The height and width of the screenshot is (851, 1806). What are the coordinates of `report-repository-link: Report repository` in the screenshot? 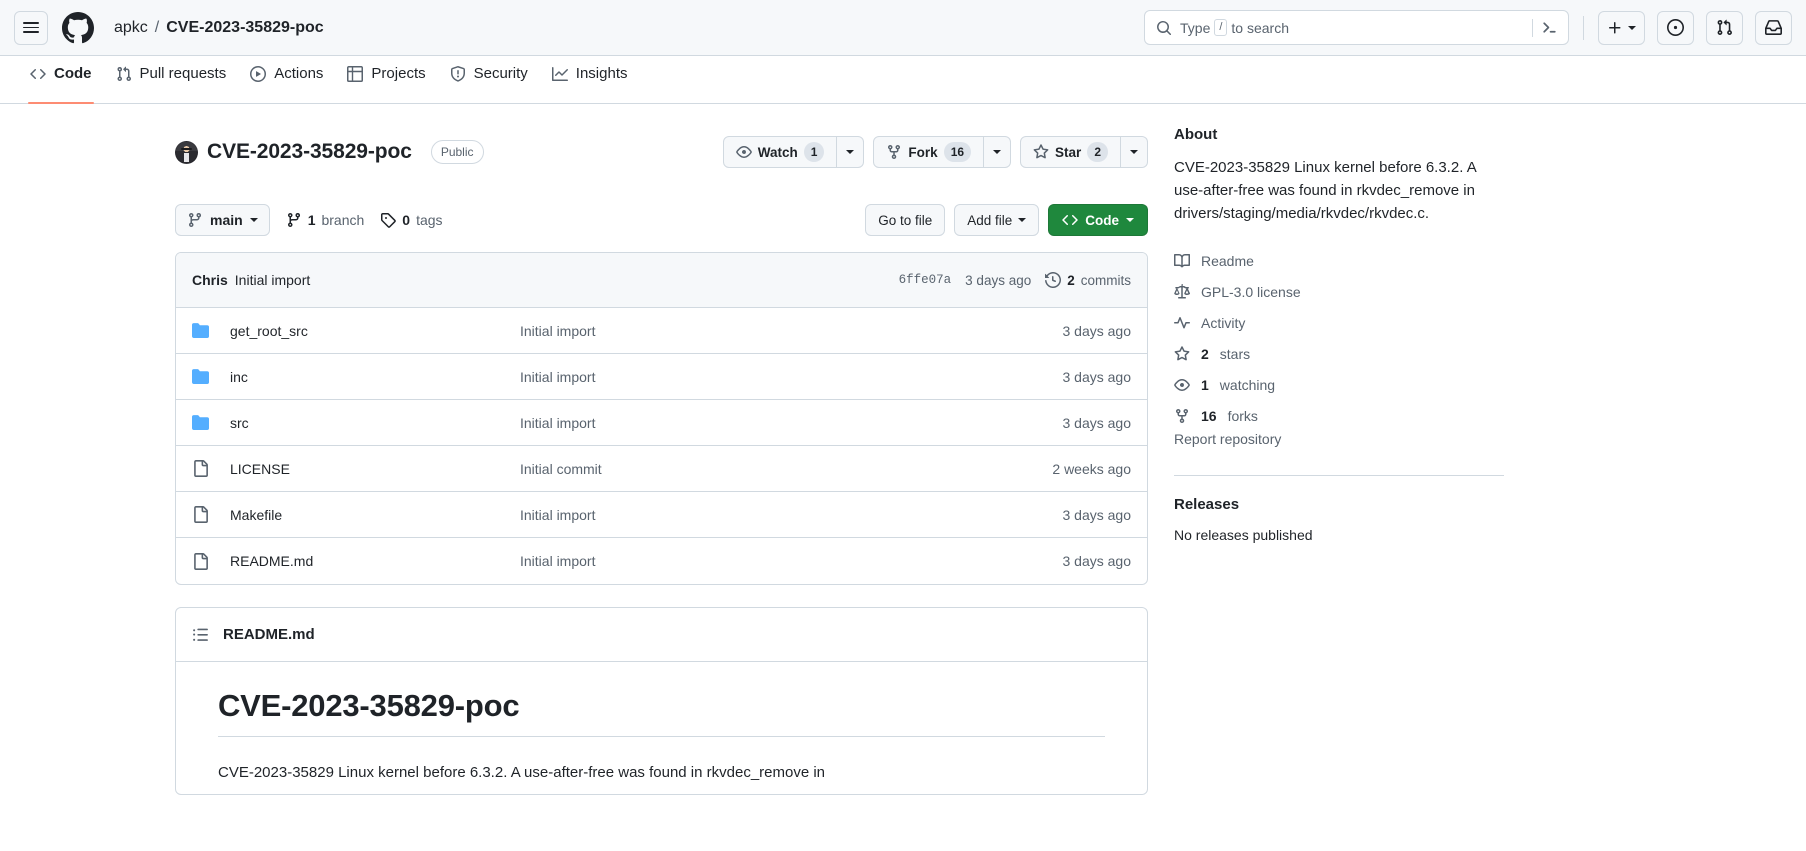 It's located at (1227, 439).